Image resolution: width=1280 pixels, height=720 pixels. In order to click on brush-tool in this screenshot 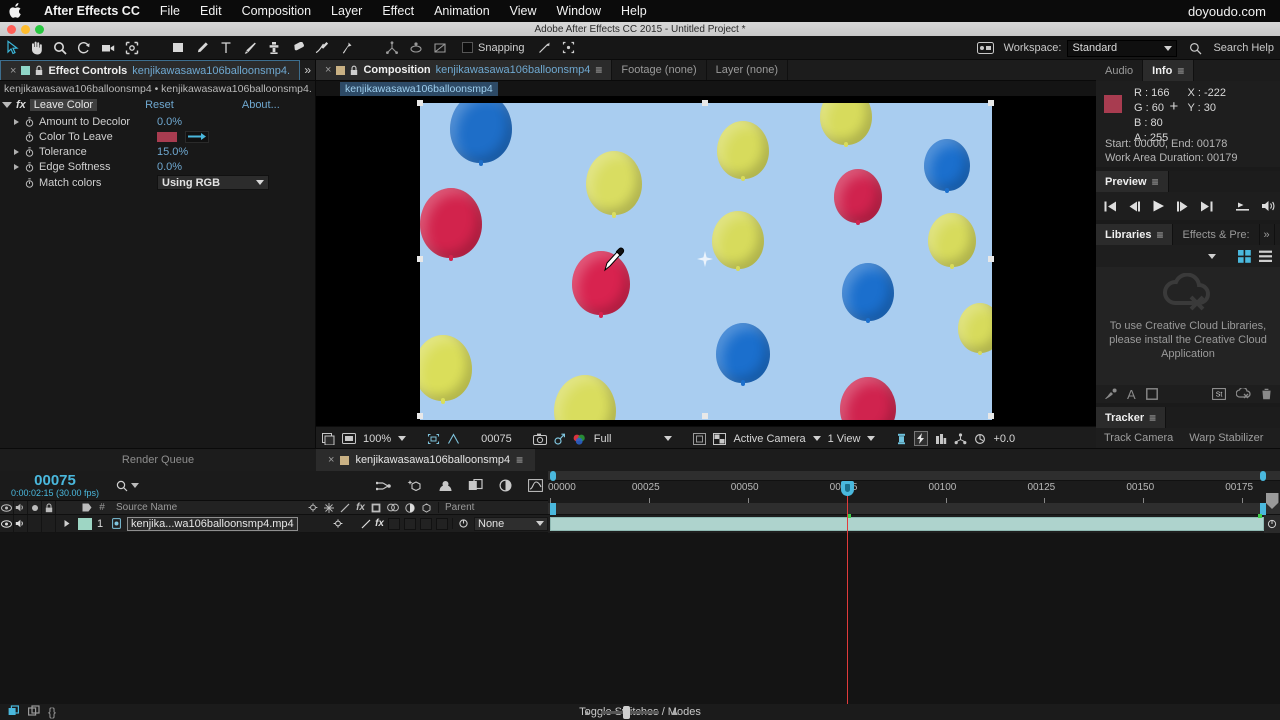, I will do `click(250, 48)`.